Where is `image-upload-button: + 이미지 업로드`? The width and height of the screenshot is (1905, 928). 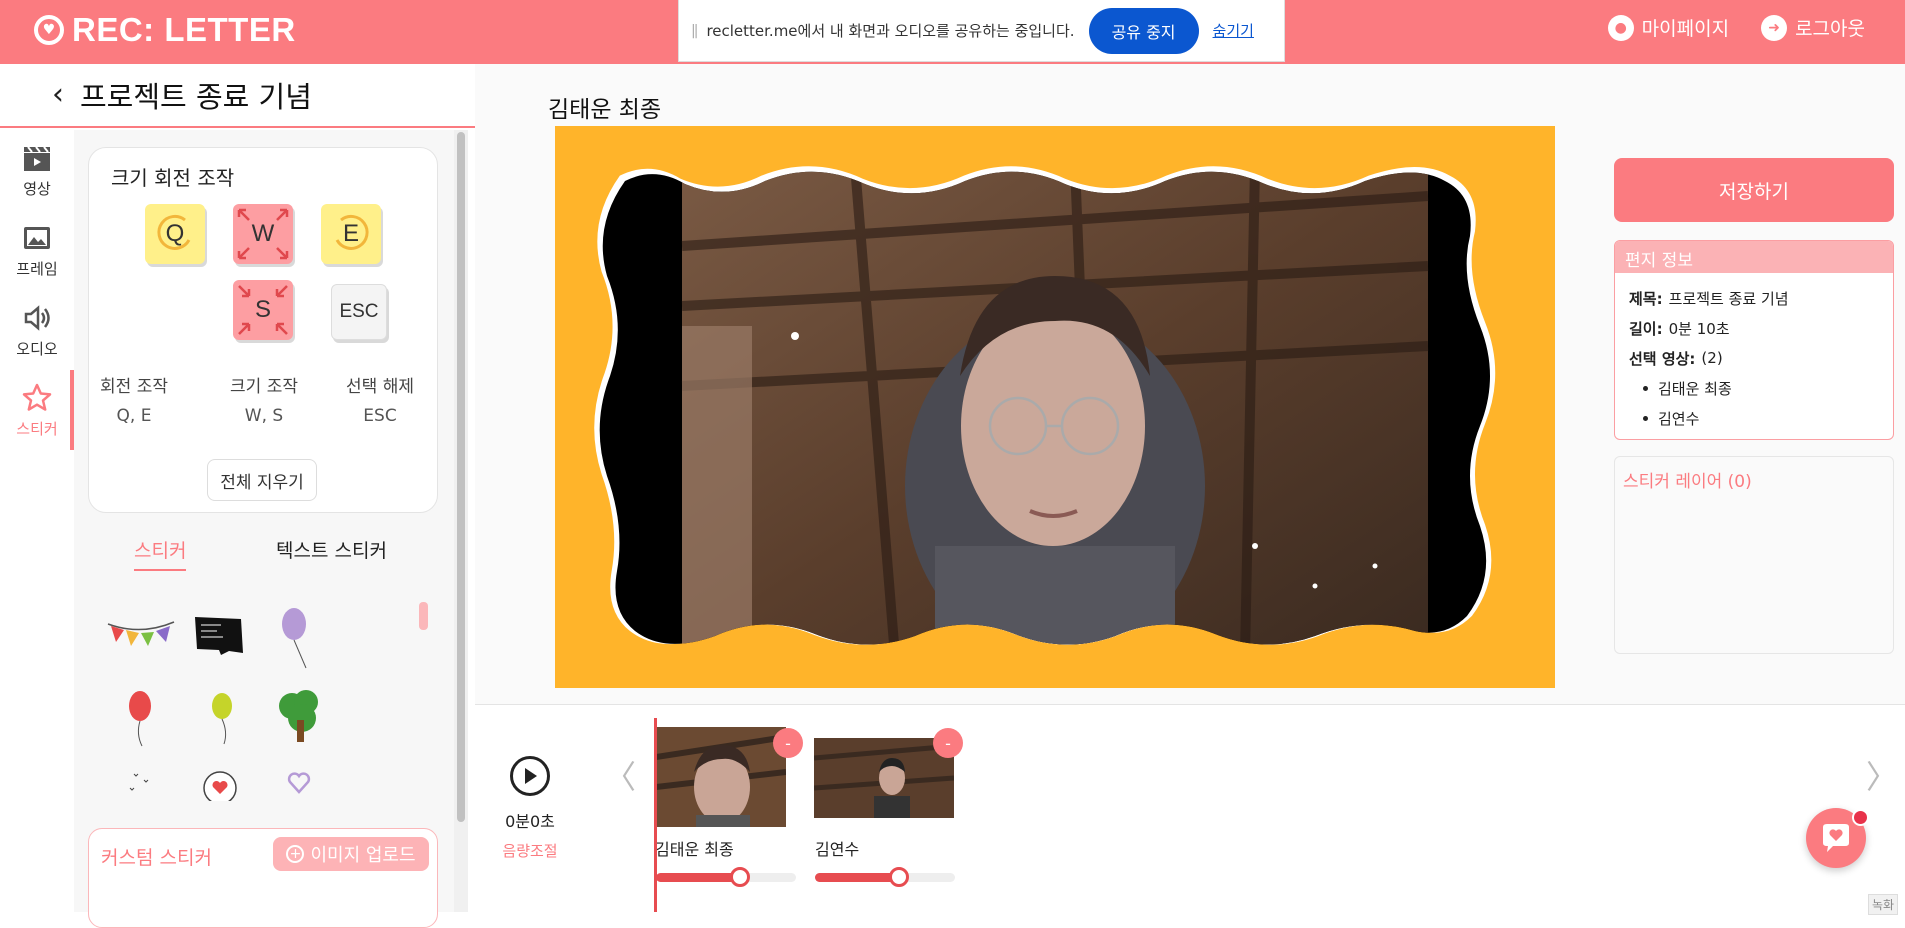 image-upload-button: + 이미지 업로드 is located at coordinates (351, 854).